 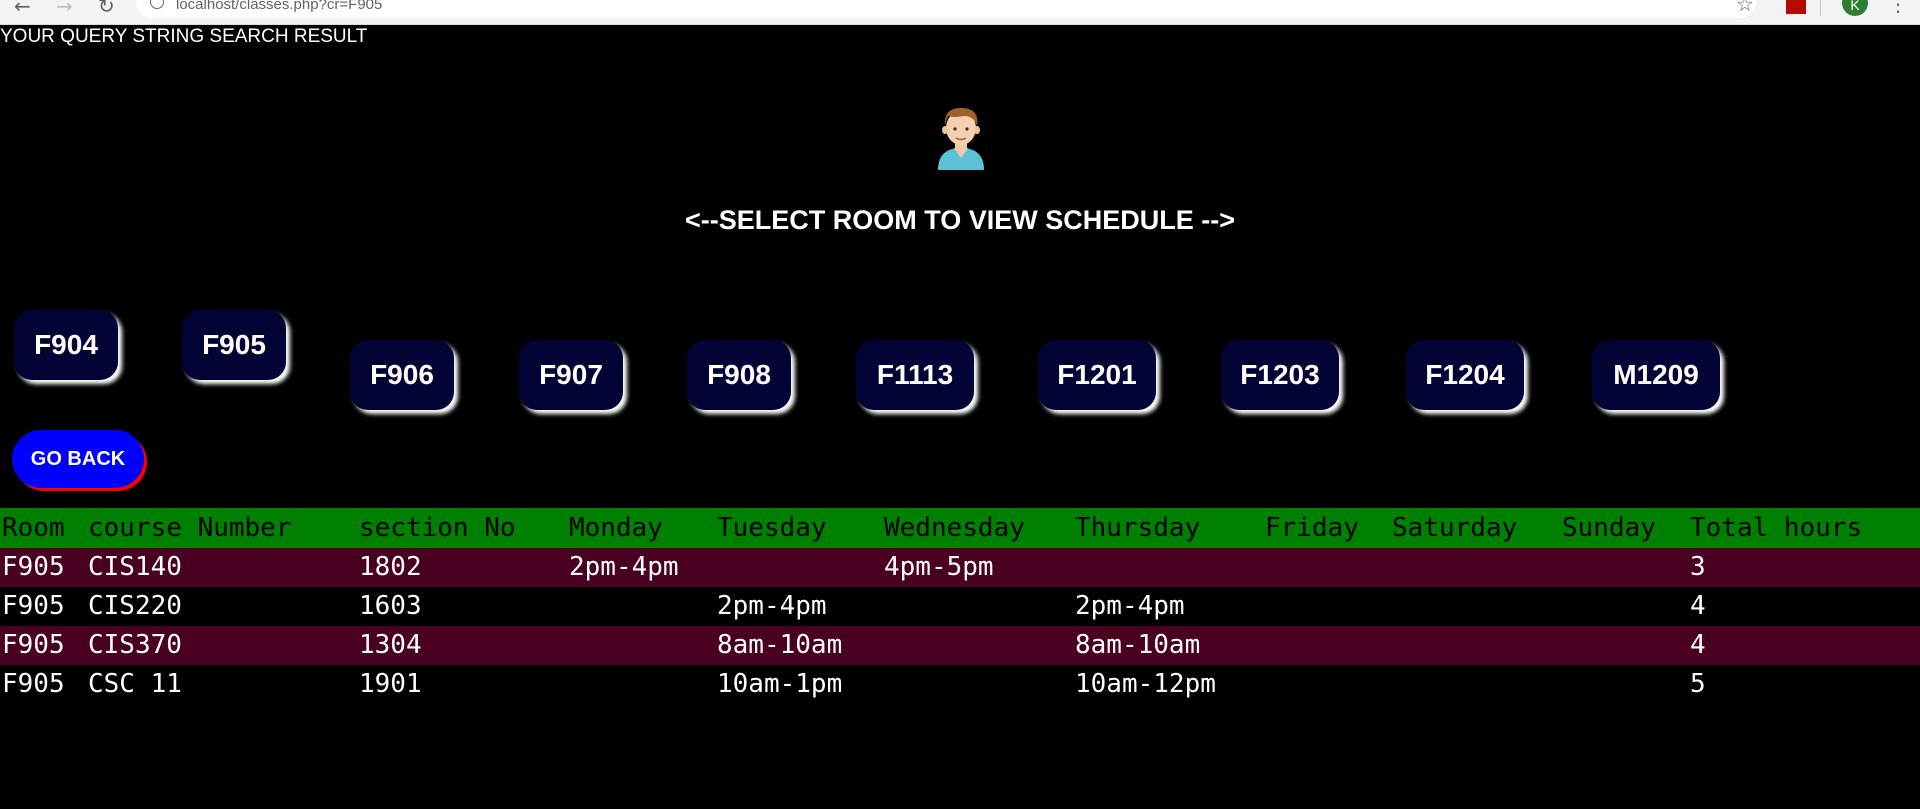 I want to click on room-button-f1113: F1113, so click(x=915, y=375).